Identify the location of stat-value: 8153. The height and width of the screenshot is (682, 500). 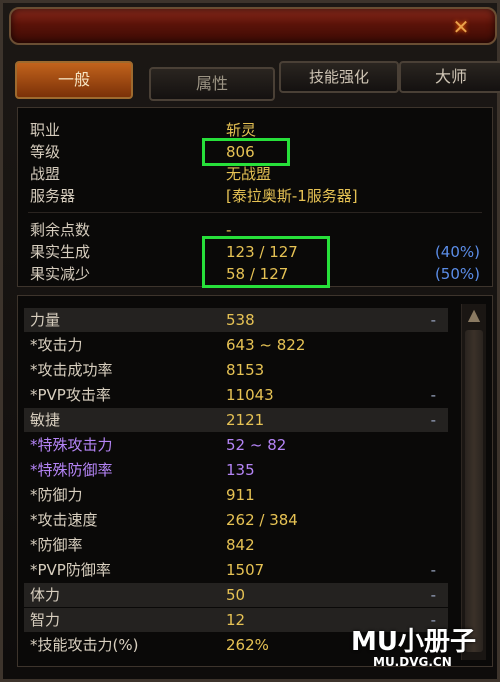
(245, 370).